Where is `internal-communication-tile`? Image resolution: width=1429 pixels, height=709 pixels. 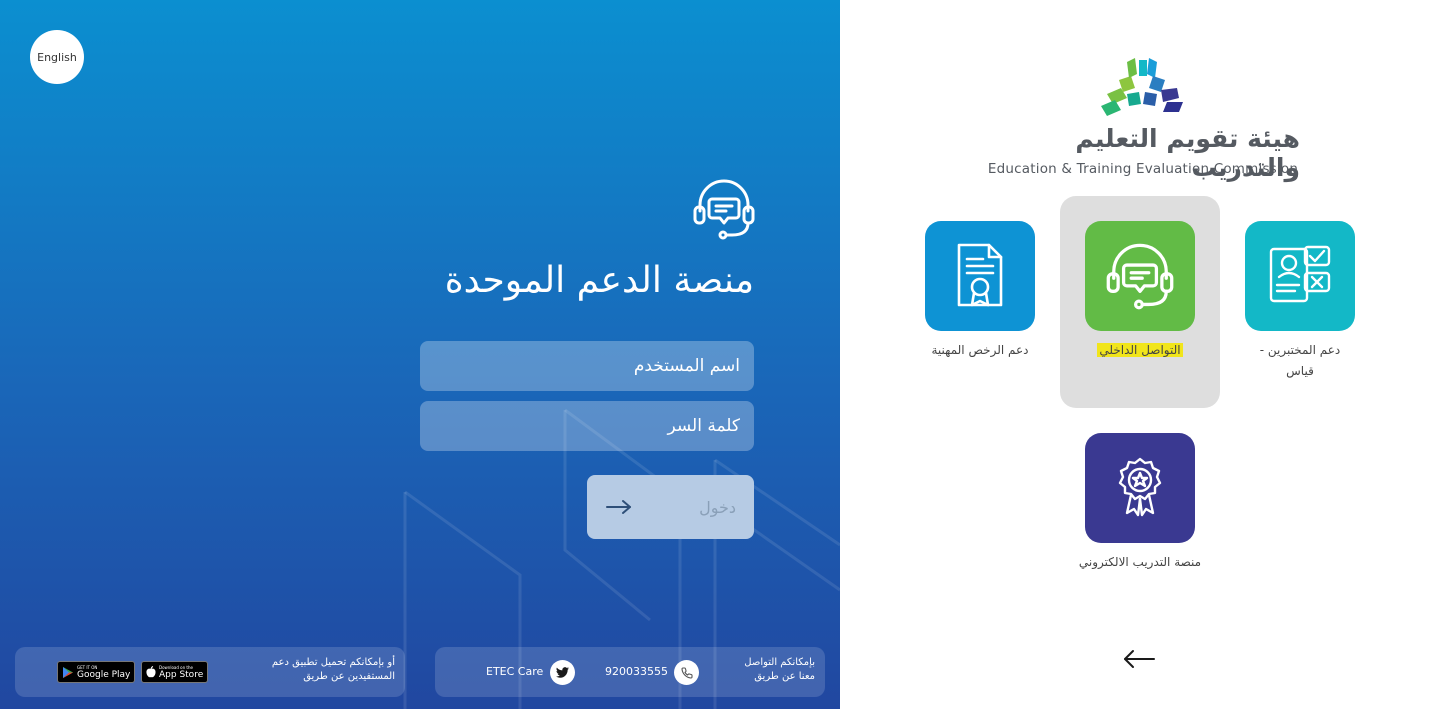 internal-communication-tile is located at coordinates (1140, 276).